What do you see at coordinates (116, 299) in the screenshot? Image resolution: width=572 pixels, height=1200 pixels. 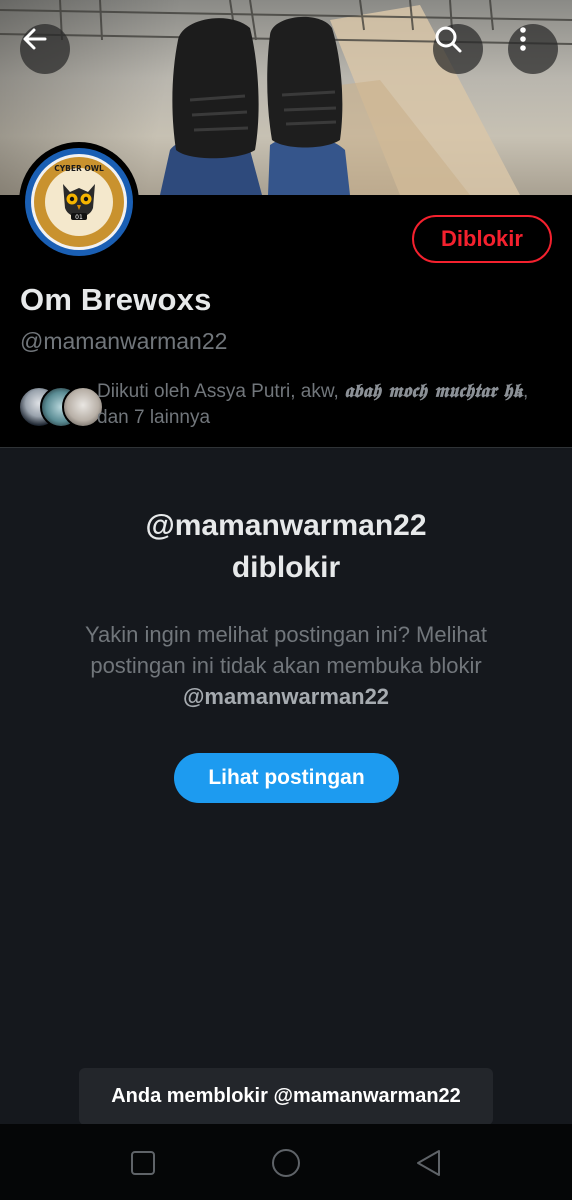 I see `profile-display-name: Om Brewoxs` at bounding box center [116, 299].